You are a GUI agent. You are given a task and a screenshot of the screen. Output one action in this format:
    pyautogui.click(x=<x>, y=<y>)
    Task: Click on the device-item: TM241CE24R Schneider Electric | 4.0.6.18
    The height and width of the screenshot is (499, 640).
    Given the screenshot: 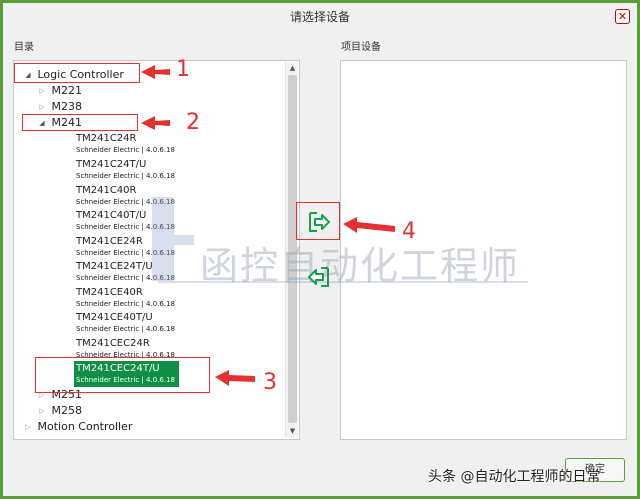 What is the action you would take?
    pyautogui.click(x=125, y=247)
    